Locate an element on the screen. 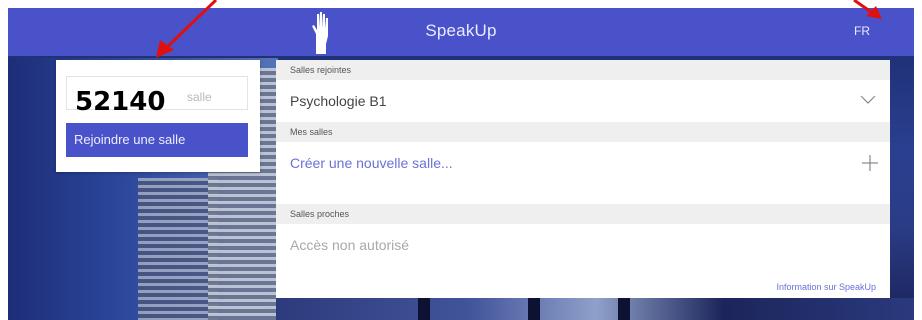 This screenshot has width=922, height=320. app-title: SpeakUp is located at coordinates (461, 30).